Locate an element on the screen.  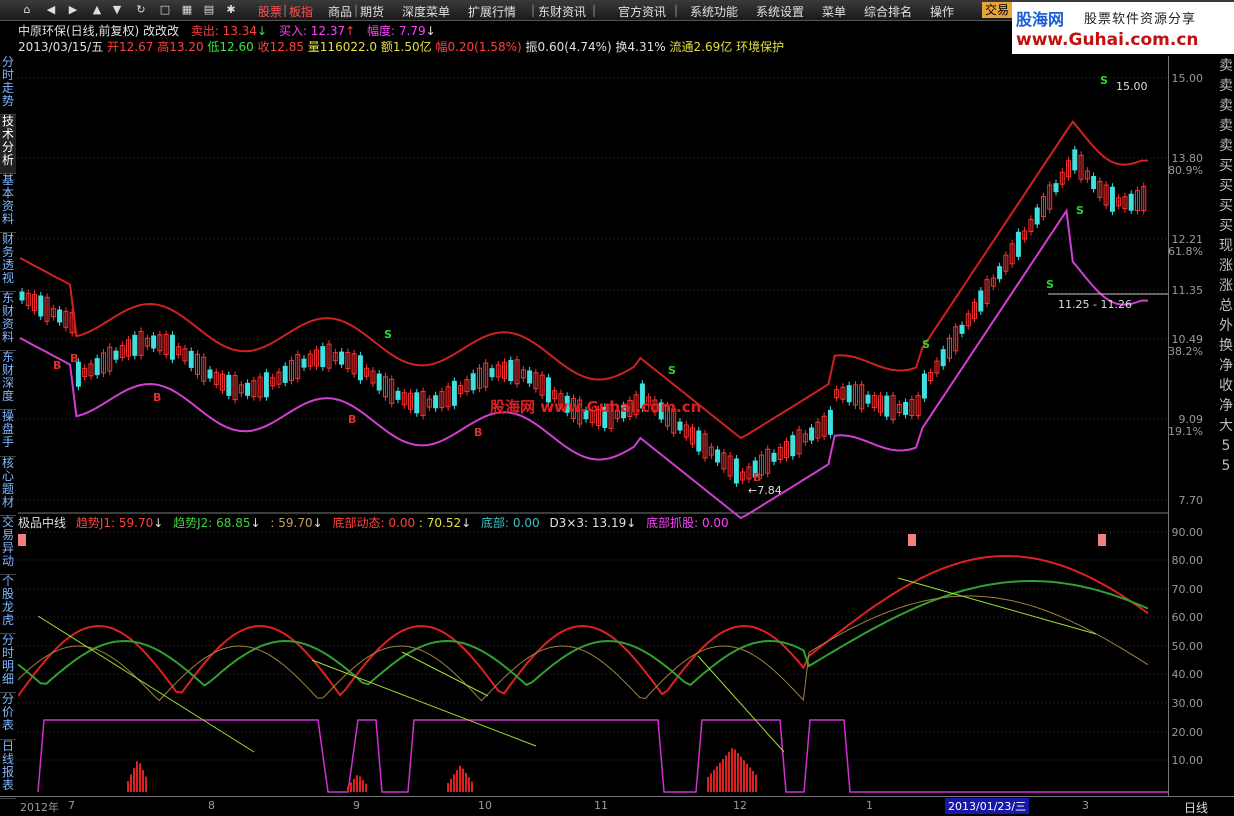
quote-strip-label: 净 is located at coordinates (1226, 366).